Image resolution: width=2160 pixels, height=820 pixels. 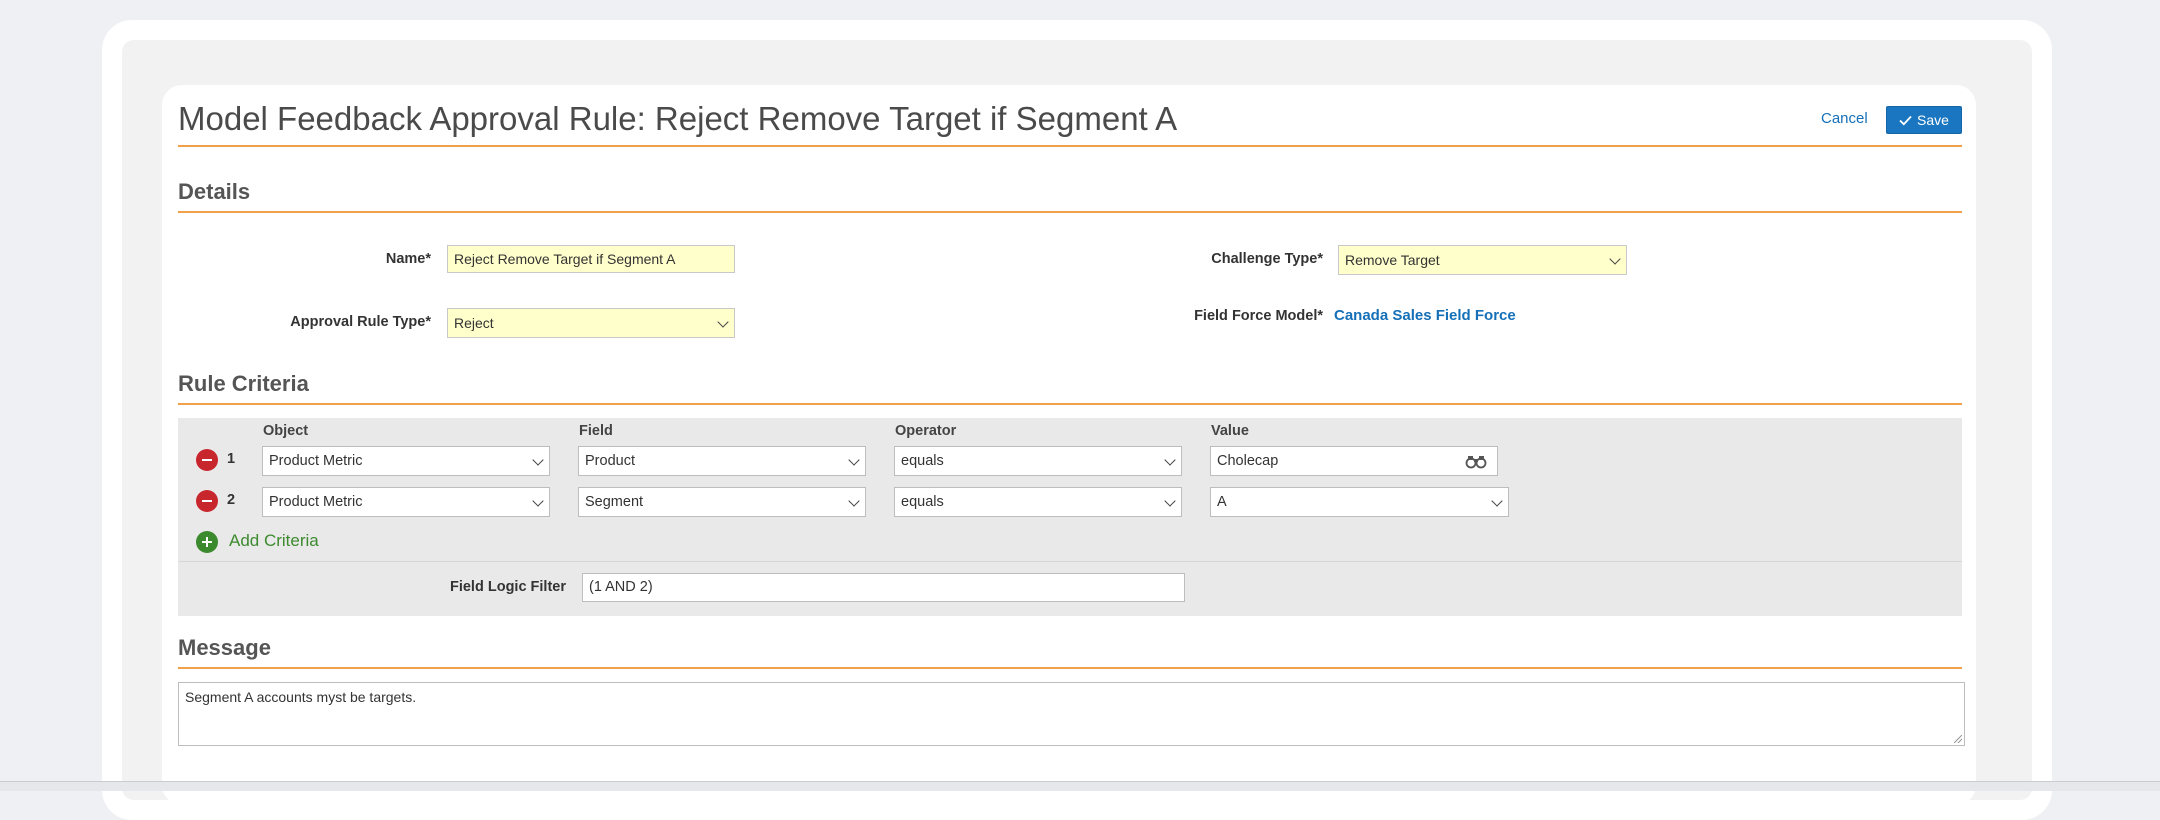 What do you see at coordinates (1425, 315) in the screenshot?
I see `field-force-model-link: Canada Sales Field Force` at bounding box center [1425, 315].